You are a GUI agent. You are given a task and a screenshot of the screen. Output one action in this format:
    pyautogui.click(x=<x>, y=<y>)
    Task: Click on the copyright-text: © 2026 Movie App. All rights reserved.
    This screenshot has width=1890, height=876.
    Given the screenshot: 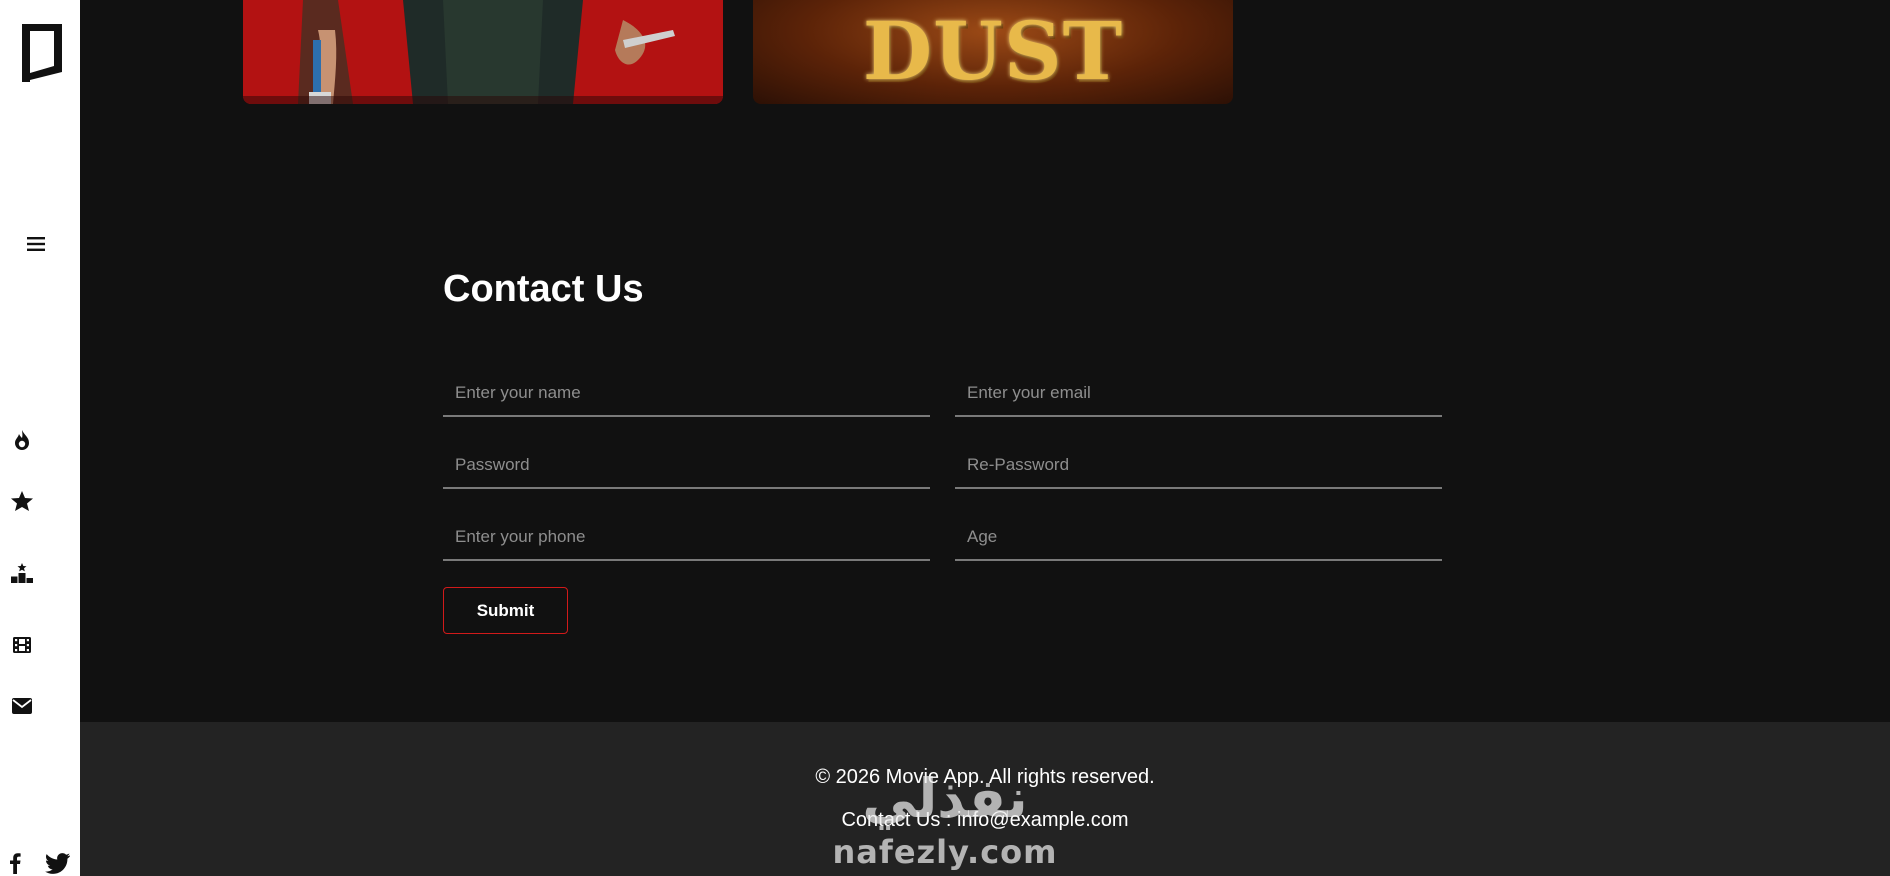 What is the action you would take?
    pyautogui.click(x=985, y=777)
    